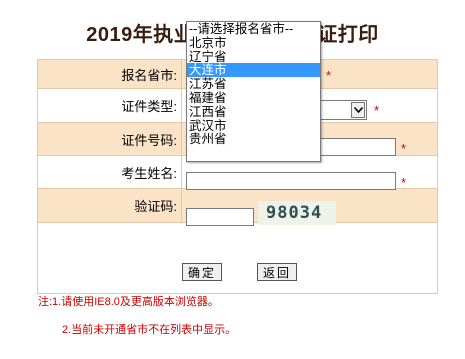 The height and width of the screenshot is (359, 465). Describe the element at coordinates (253, 98) in the screenshot. I see `province-option: 福建省` at that location.